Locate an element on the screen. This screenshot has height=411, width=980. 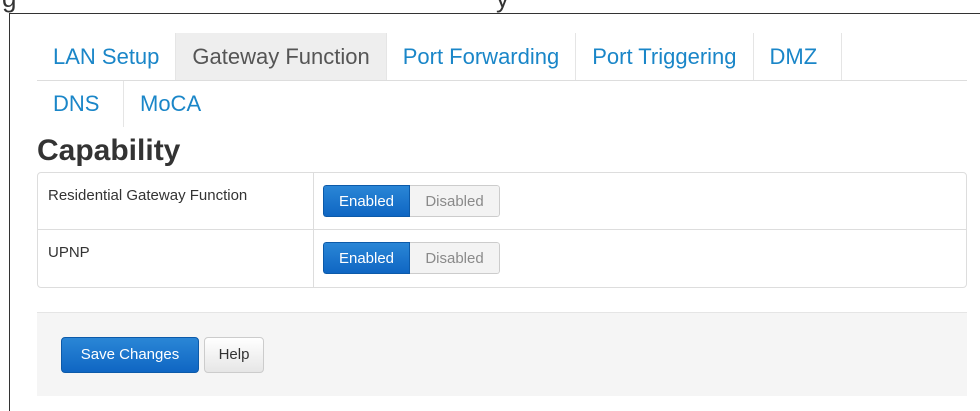
tab-row-spacer is located at coordinates (904, 56).